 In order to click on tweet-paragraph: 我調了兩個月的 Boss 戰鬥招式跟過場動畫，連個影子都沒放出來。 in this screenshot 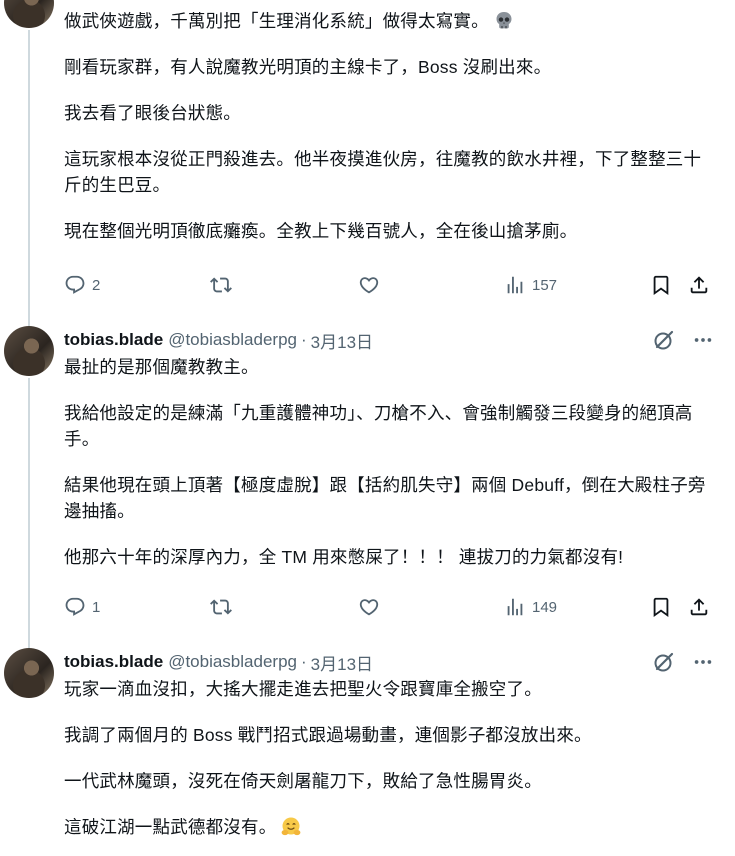, I will do `click(328, 735)`.